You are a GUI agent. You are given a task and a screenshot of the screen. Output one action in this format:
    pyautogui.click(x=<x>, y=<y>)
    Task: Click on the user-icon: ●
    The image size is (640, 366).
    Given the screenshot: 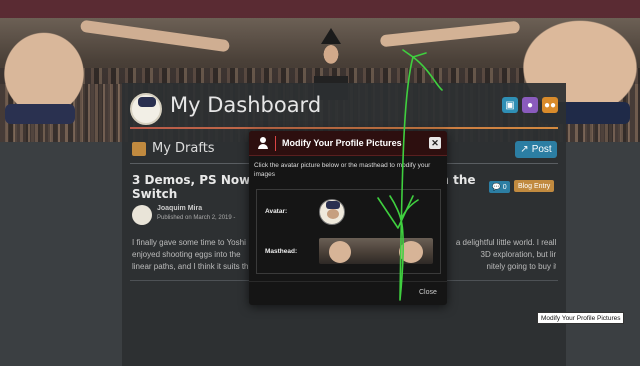 What is the action you would take?
    pyautogui.click(x=530, y=105)
    